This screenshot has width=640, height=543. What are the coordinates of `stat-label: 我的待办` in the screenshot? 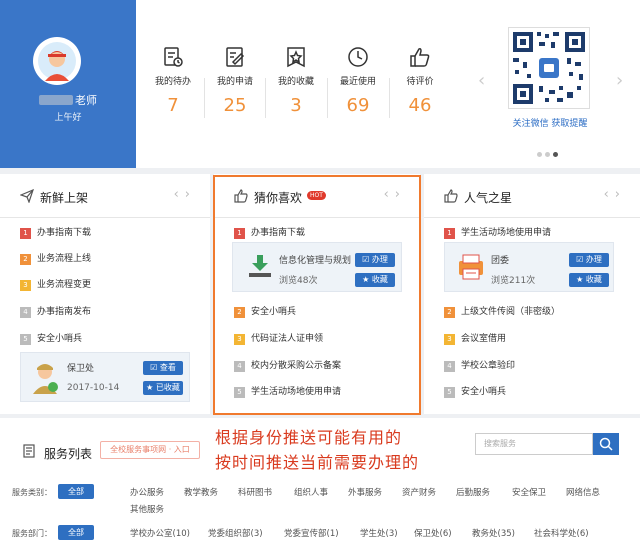 It's located at (172, 82).